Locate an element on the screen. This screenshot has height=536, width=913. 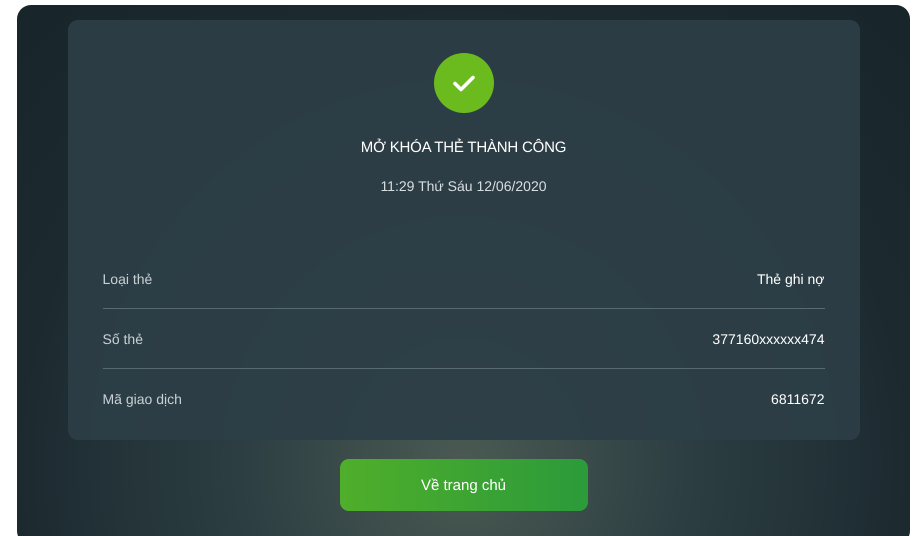
detail-value: Thẻ ghi nợ is located at coordinates (790, 278).